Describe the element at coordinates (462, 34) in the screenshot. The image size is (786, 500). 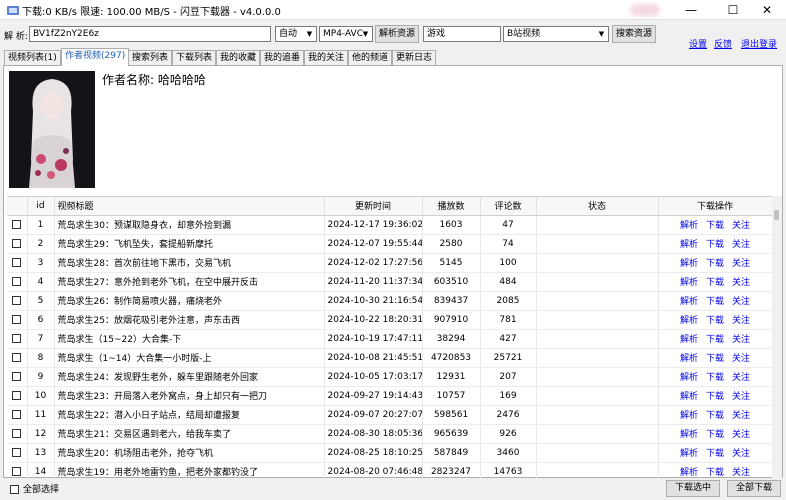
I see `search-input-text` at that location.